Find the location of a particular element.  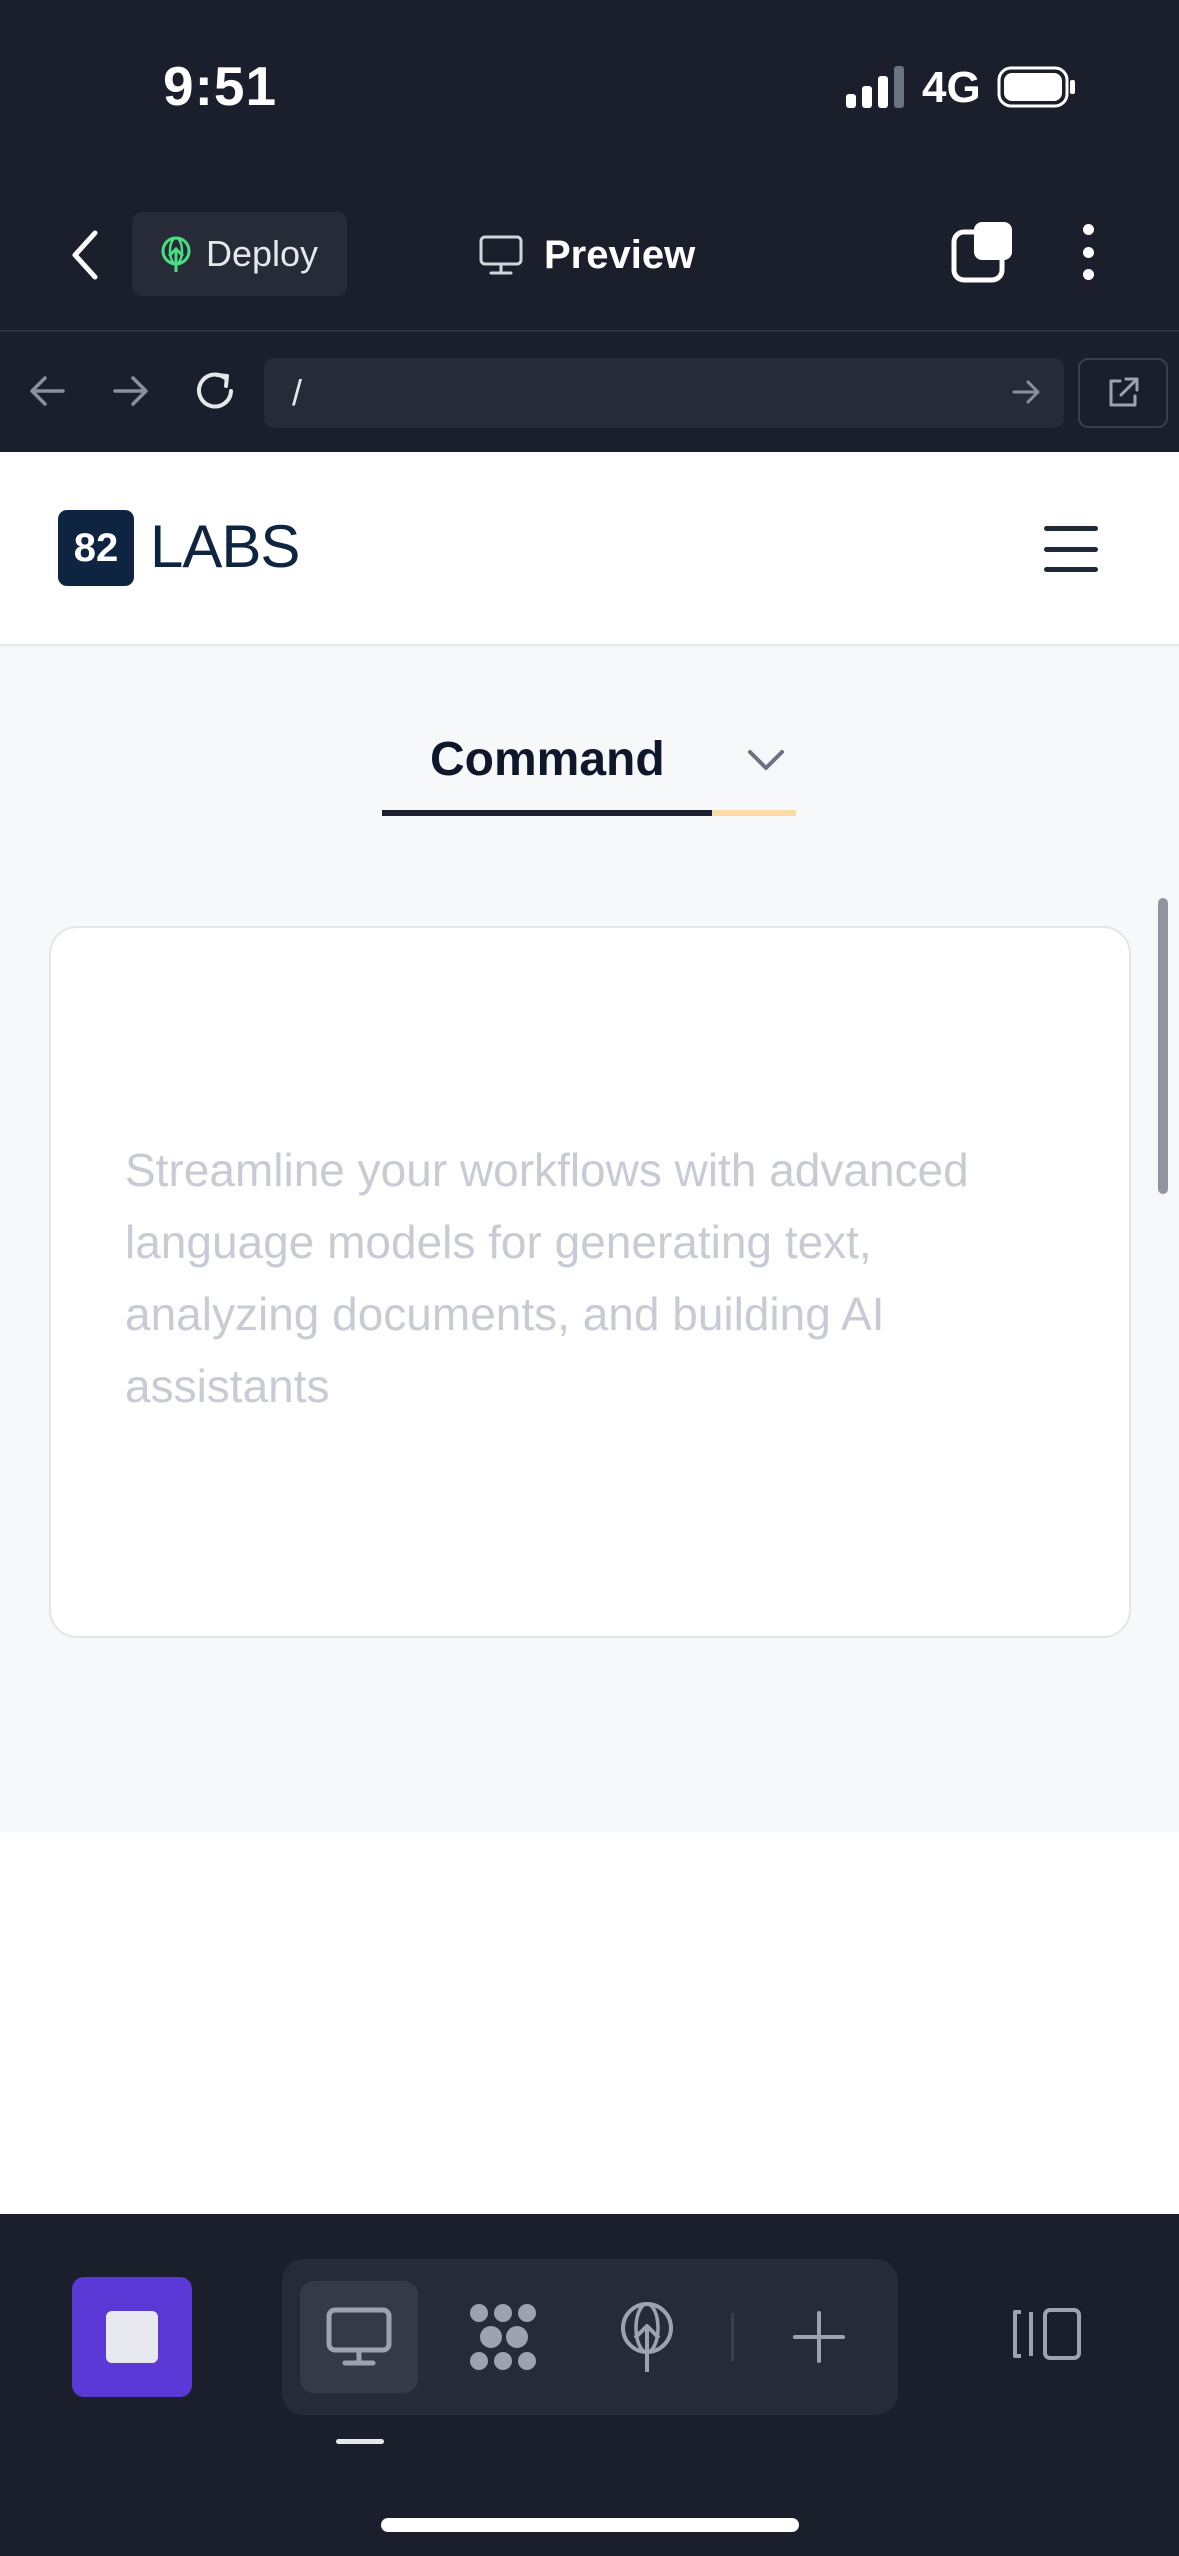

browser-forward-button is located at coordinates (131, 391).